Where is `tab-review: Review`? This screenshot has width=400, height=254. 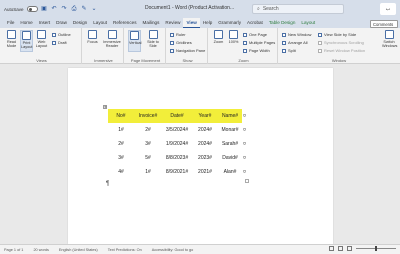 tab-review: Review is located at coordinates (172, 23).